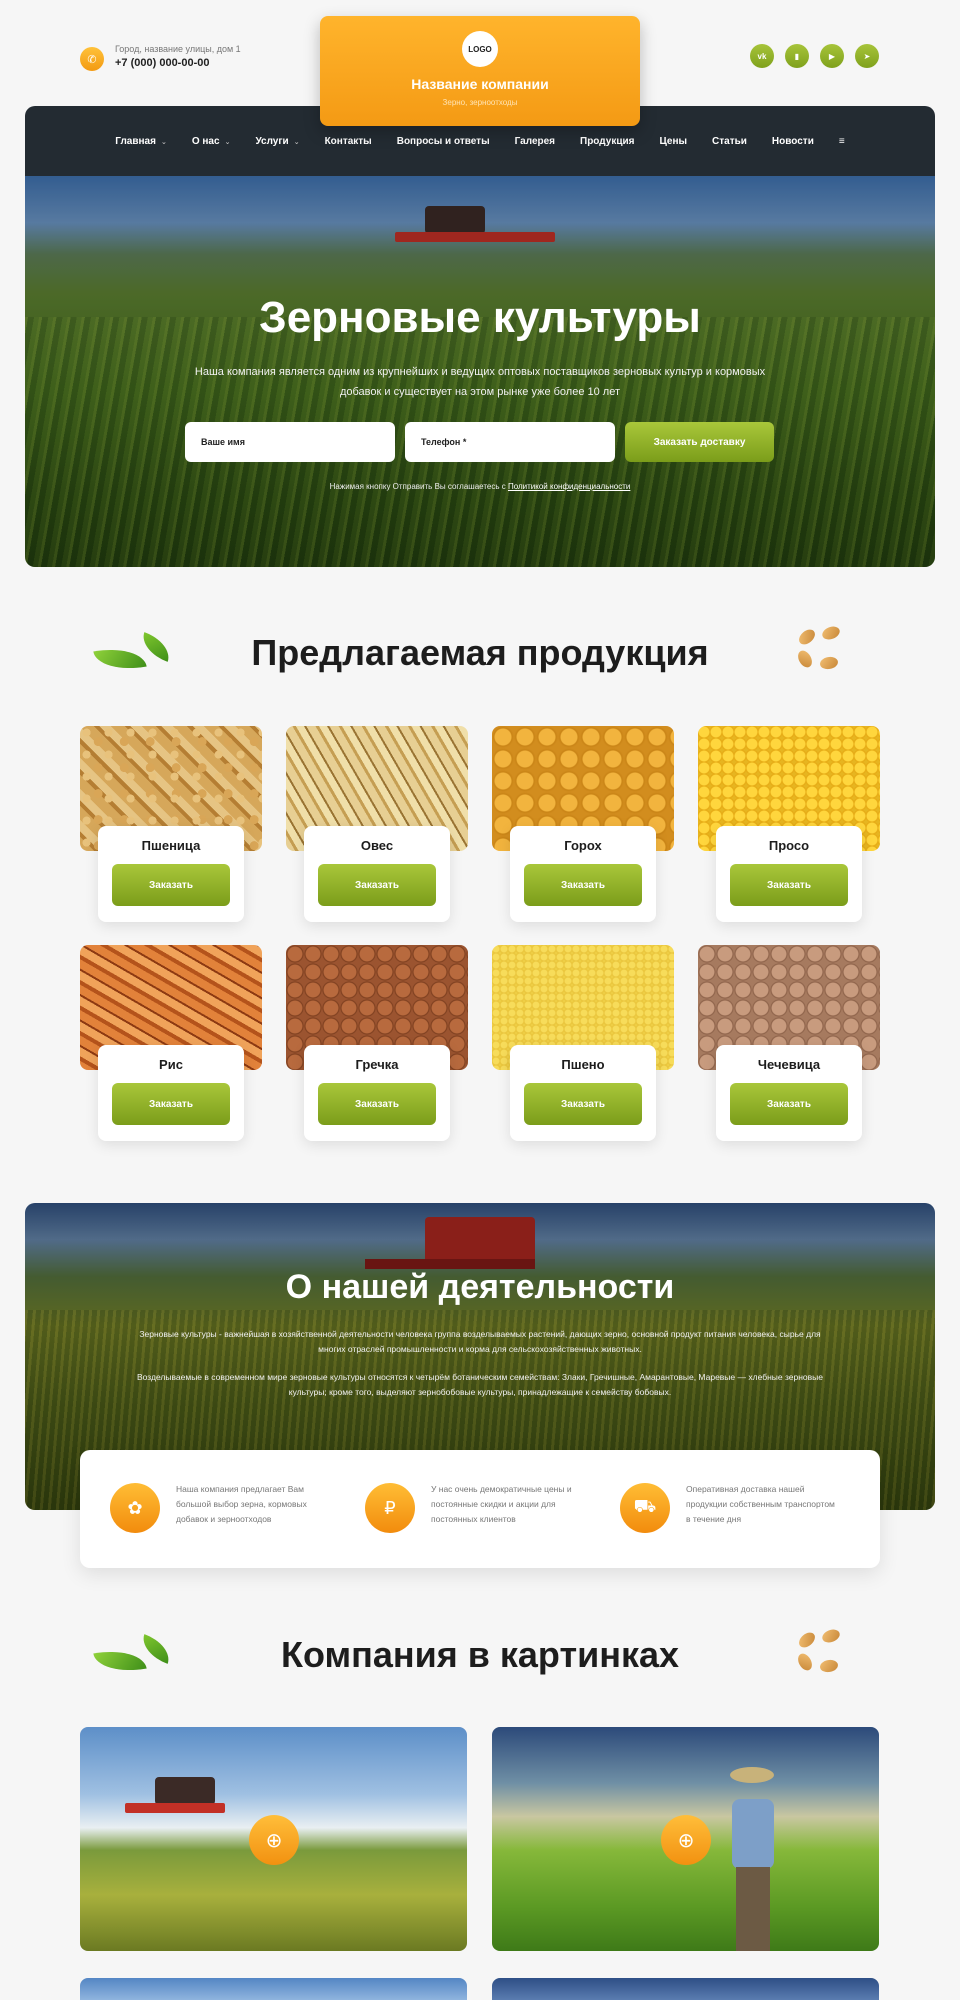 This screenshot has height=2000, width=960. I want to click on company-tagline: Зерно, зерноотходы, so click(480, 102).